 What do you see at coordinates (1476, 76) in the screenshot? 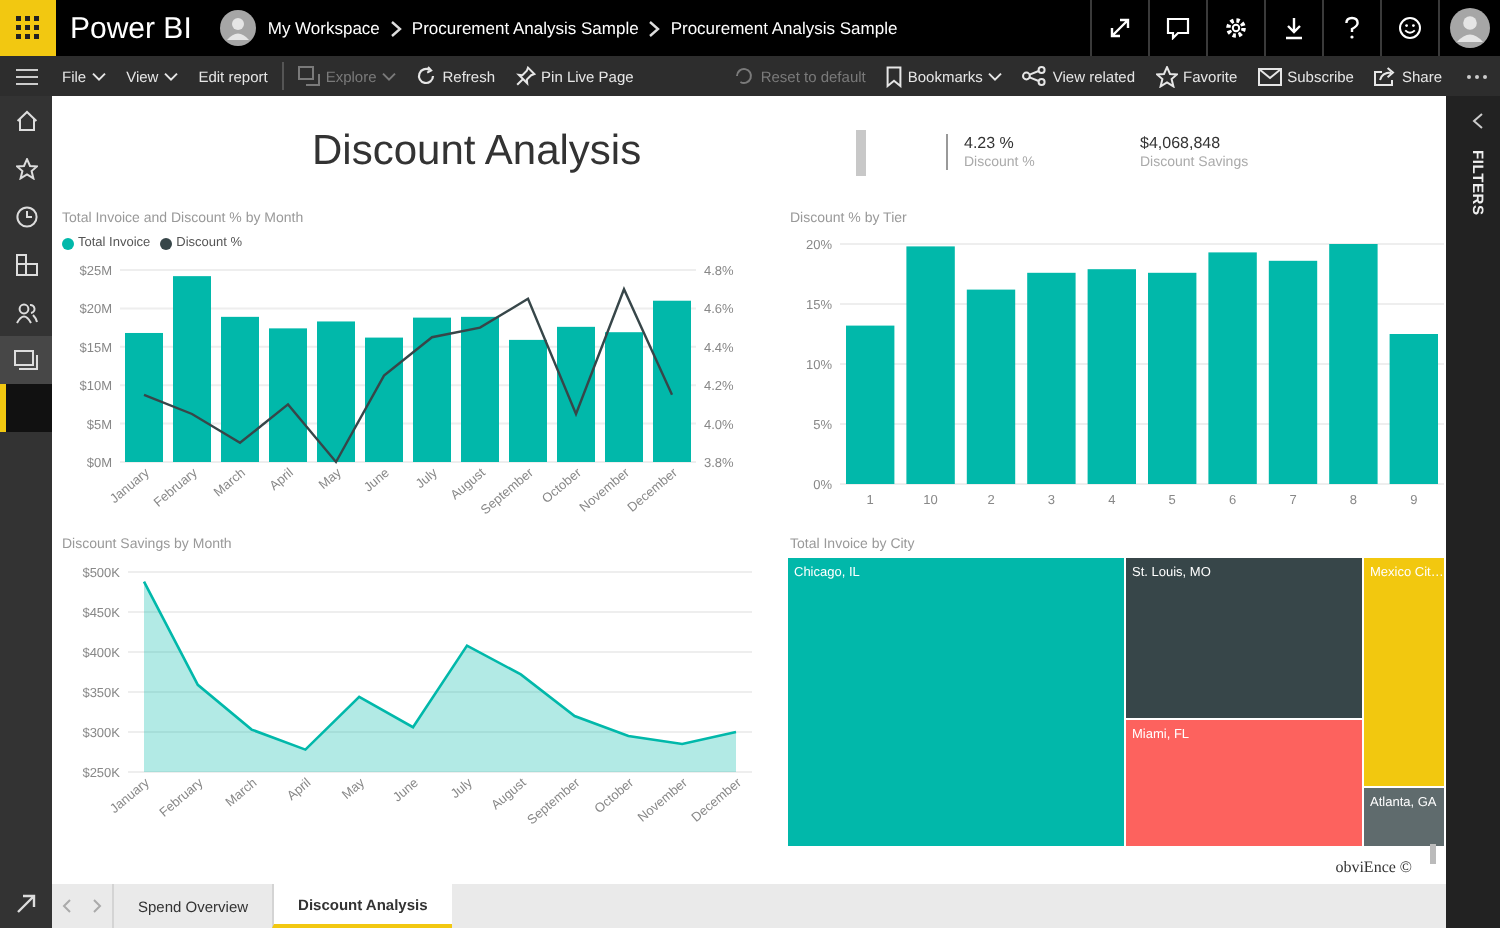
I see `more-icon` at bounding box center [1476, 76].